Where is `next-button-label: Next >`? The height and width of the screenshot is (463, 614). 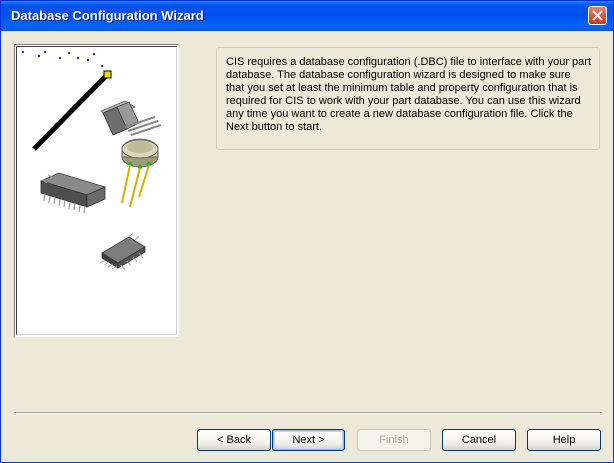 next-button-label: Next > is located at coordinates (308, 440).